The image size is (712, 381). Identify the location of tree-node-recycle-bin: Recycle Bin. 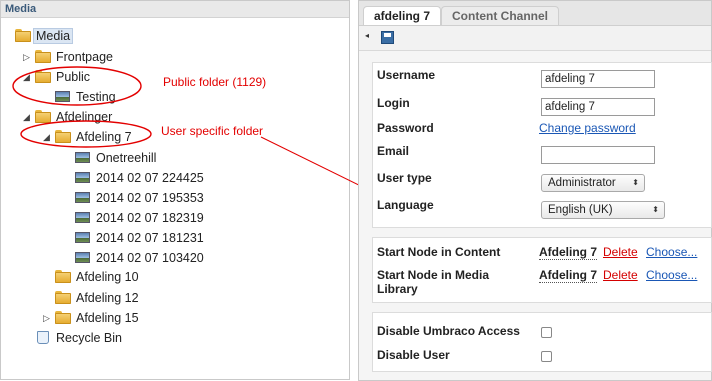
(79, 338).